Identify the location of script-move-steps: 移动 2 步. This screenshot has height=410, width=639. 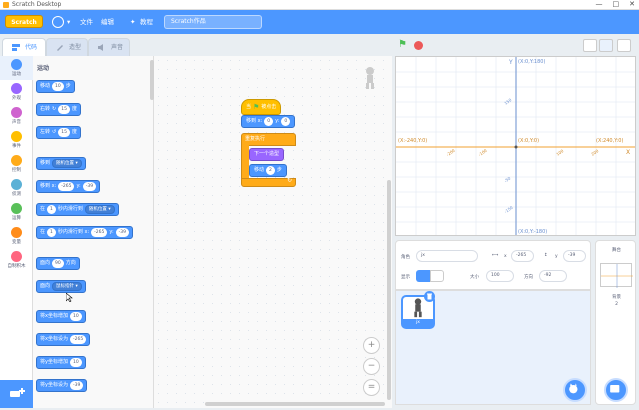
(268, 170).